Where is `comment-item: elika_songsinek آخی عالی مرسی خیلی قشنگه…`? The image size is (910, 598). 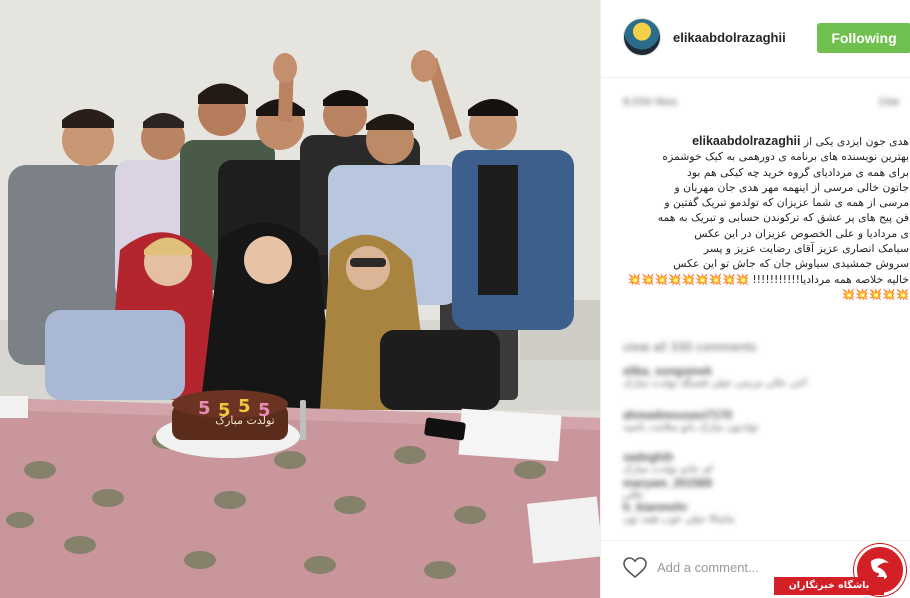
comment-item: elika_songsinek آخی عالی مرسی خیلی قشنگه… is located at coordinates (757, 378).